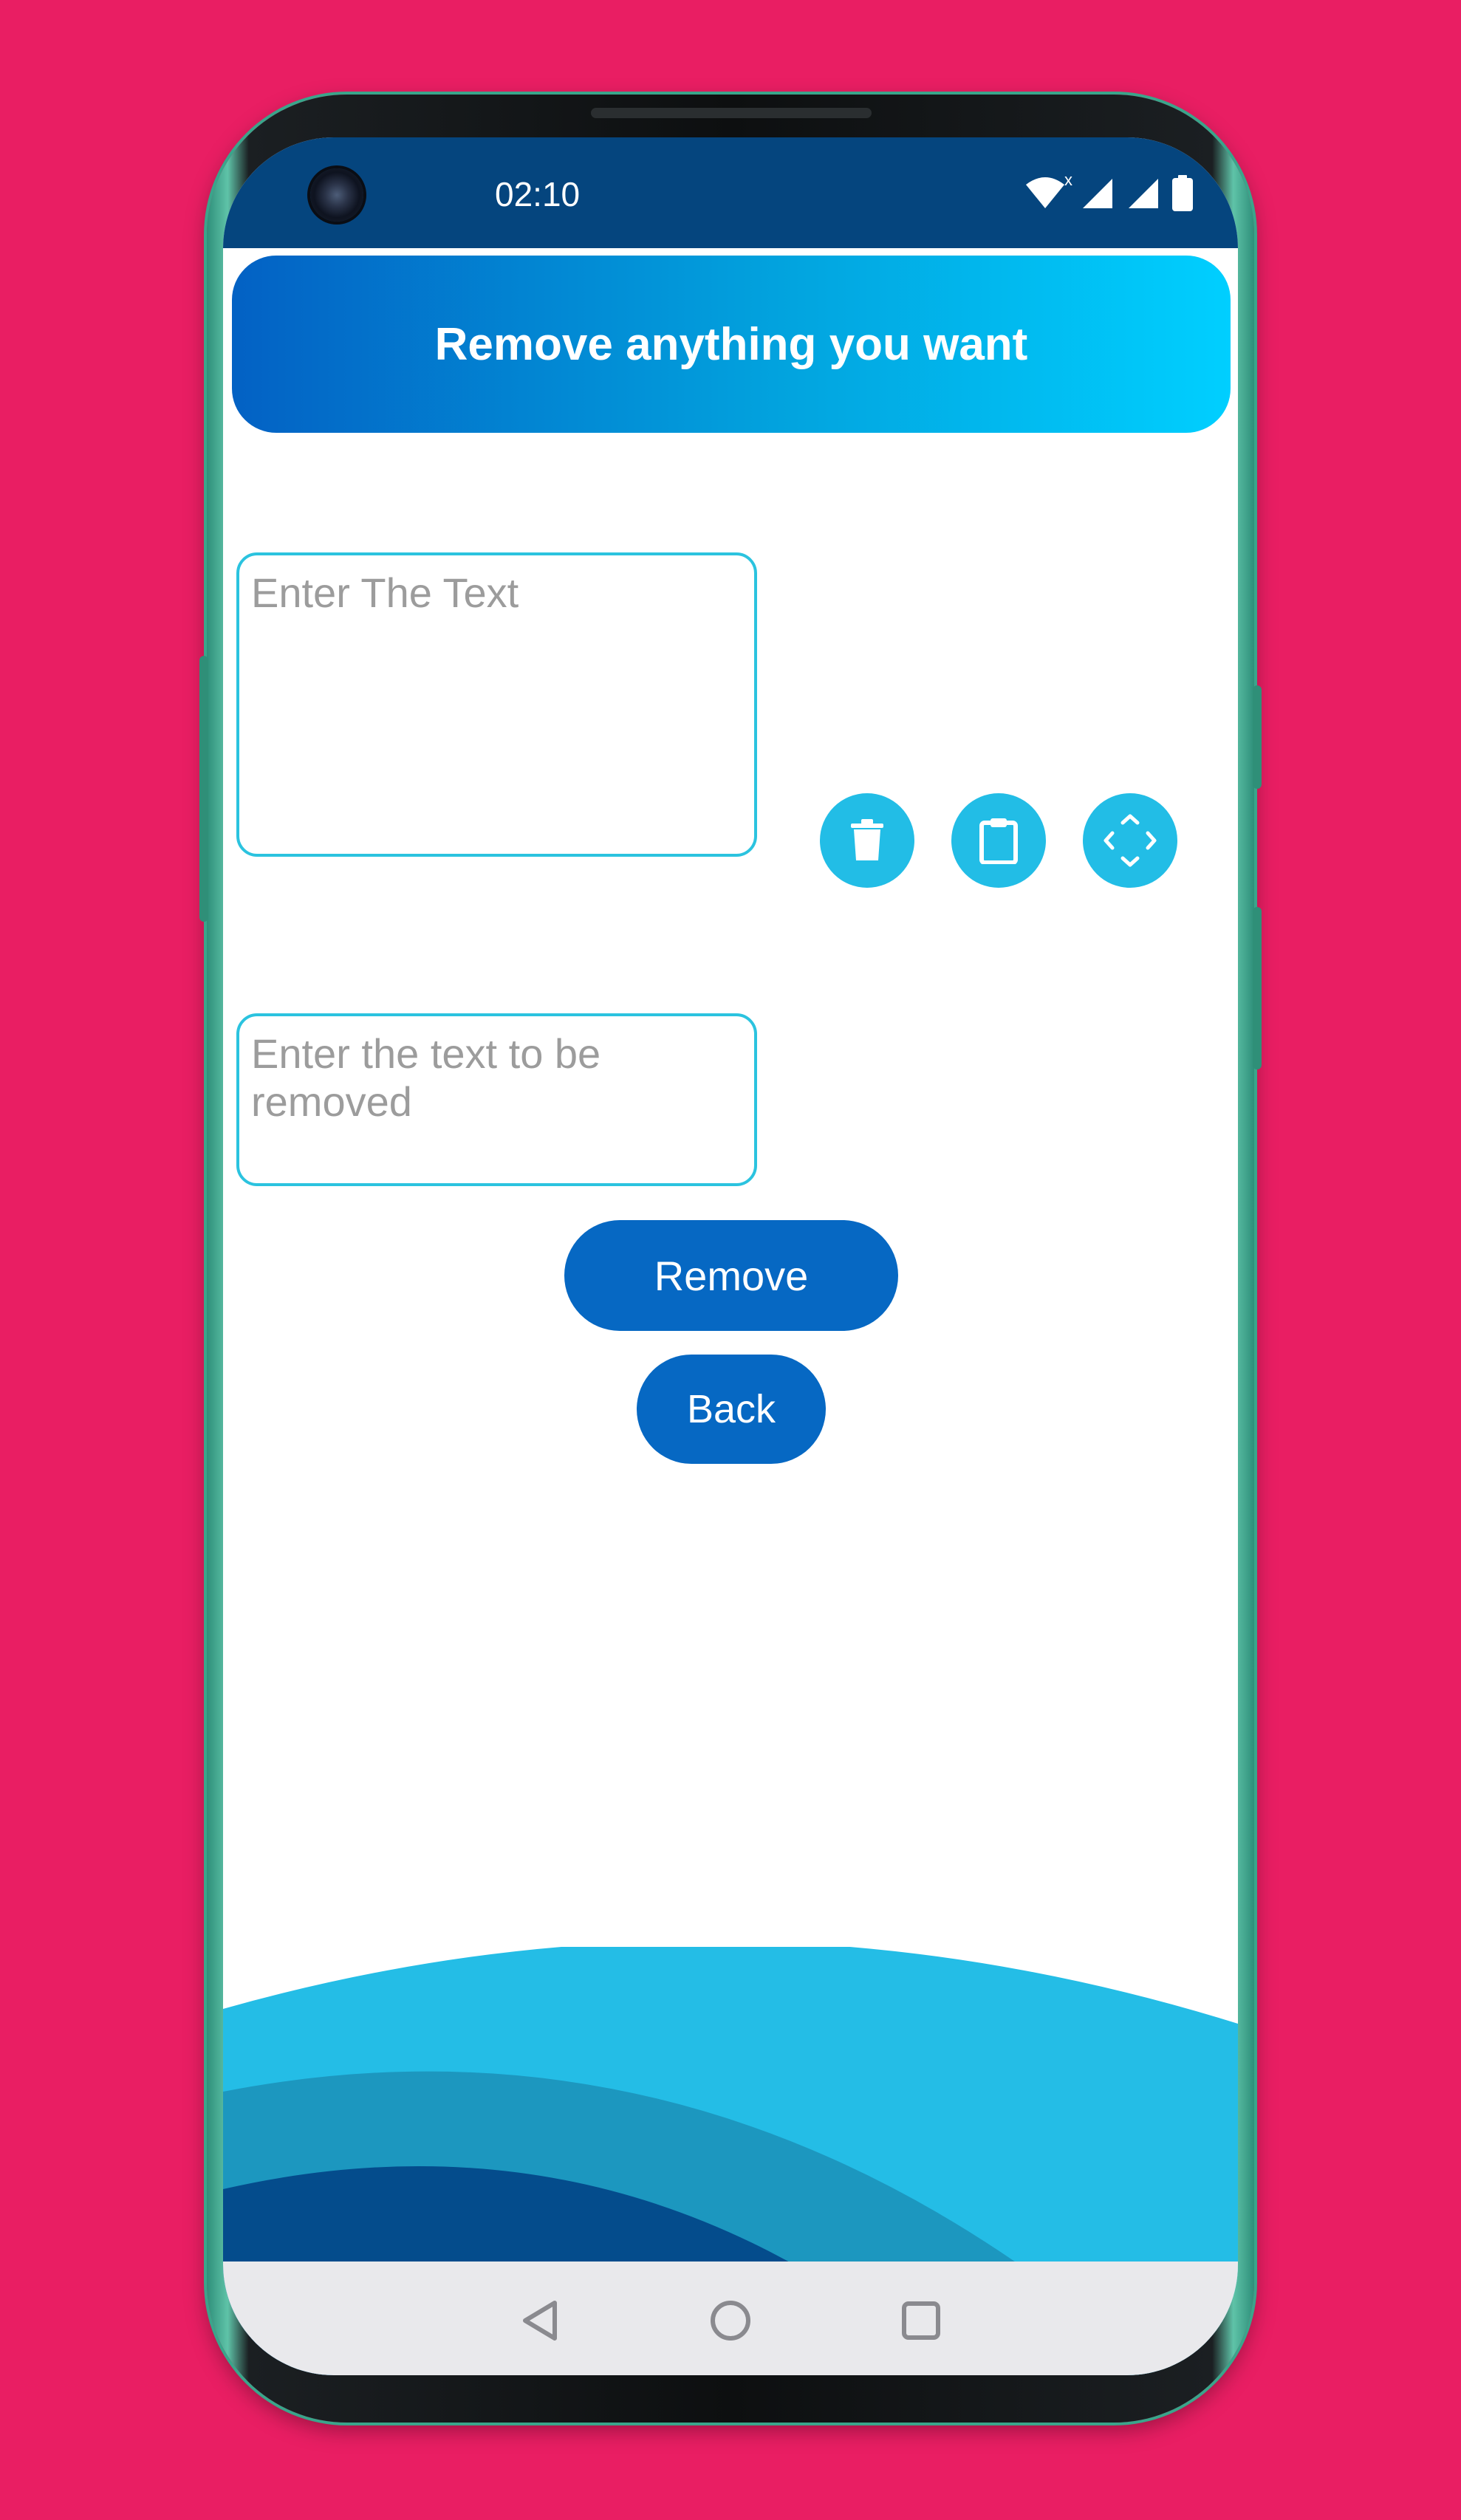 Image resolution: width=1461 pixels, height=2520 pixels. I want to click on expand-icon, so click(1130, 840).